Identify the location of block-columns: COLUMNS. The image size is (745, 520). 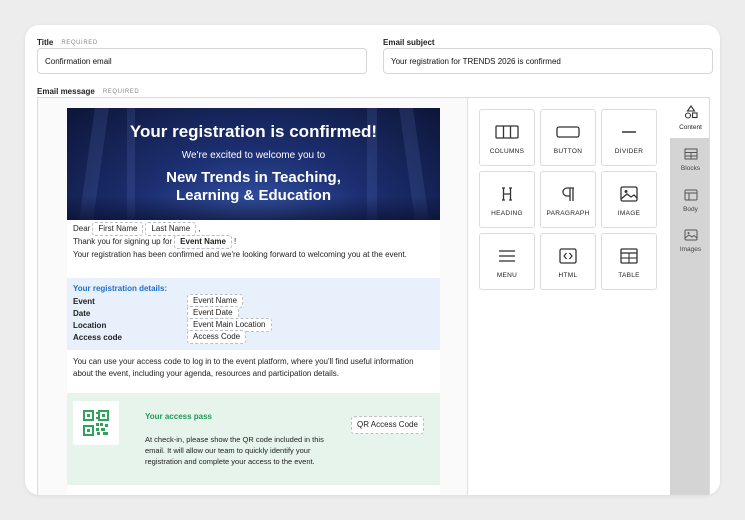
(507, 137).